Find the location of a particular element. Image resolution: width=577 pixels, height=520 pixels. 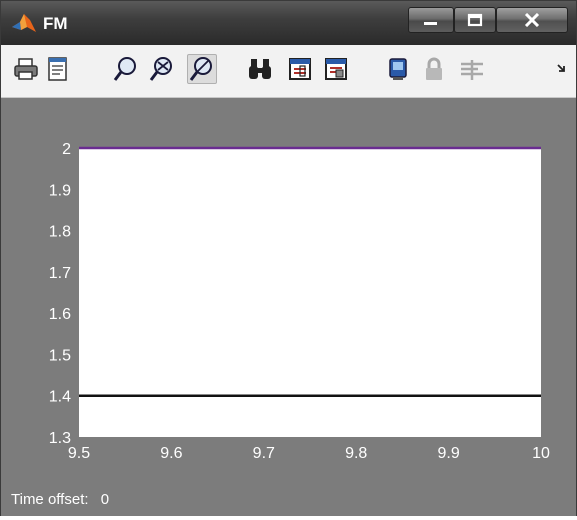

maximize-icon is located at coordinates (475, 20).